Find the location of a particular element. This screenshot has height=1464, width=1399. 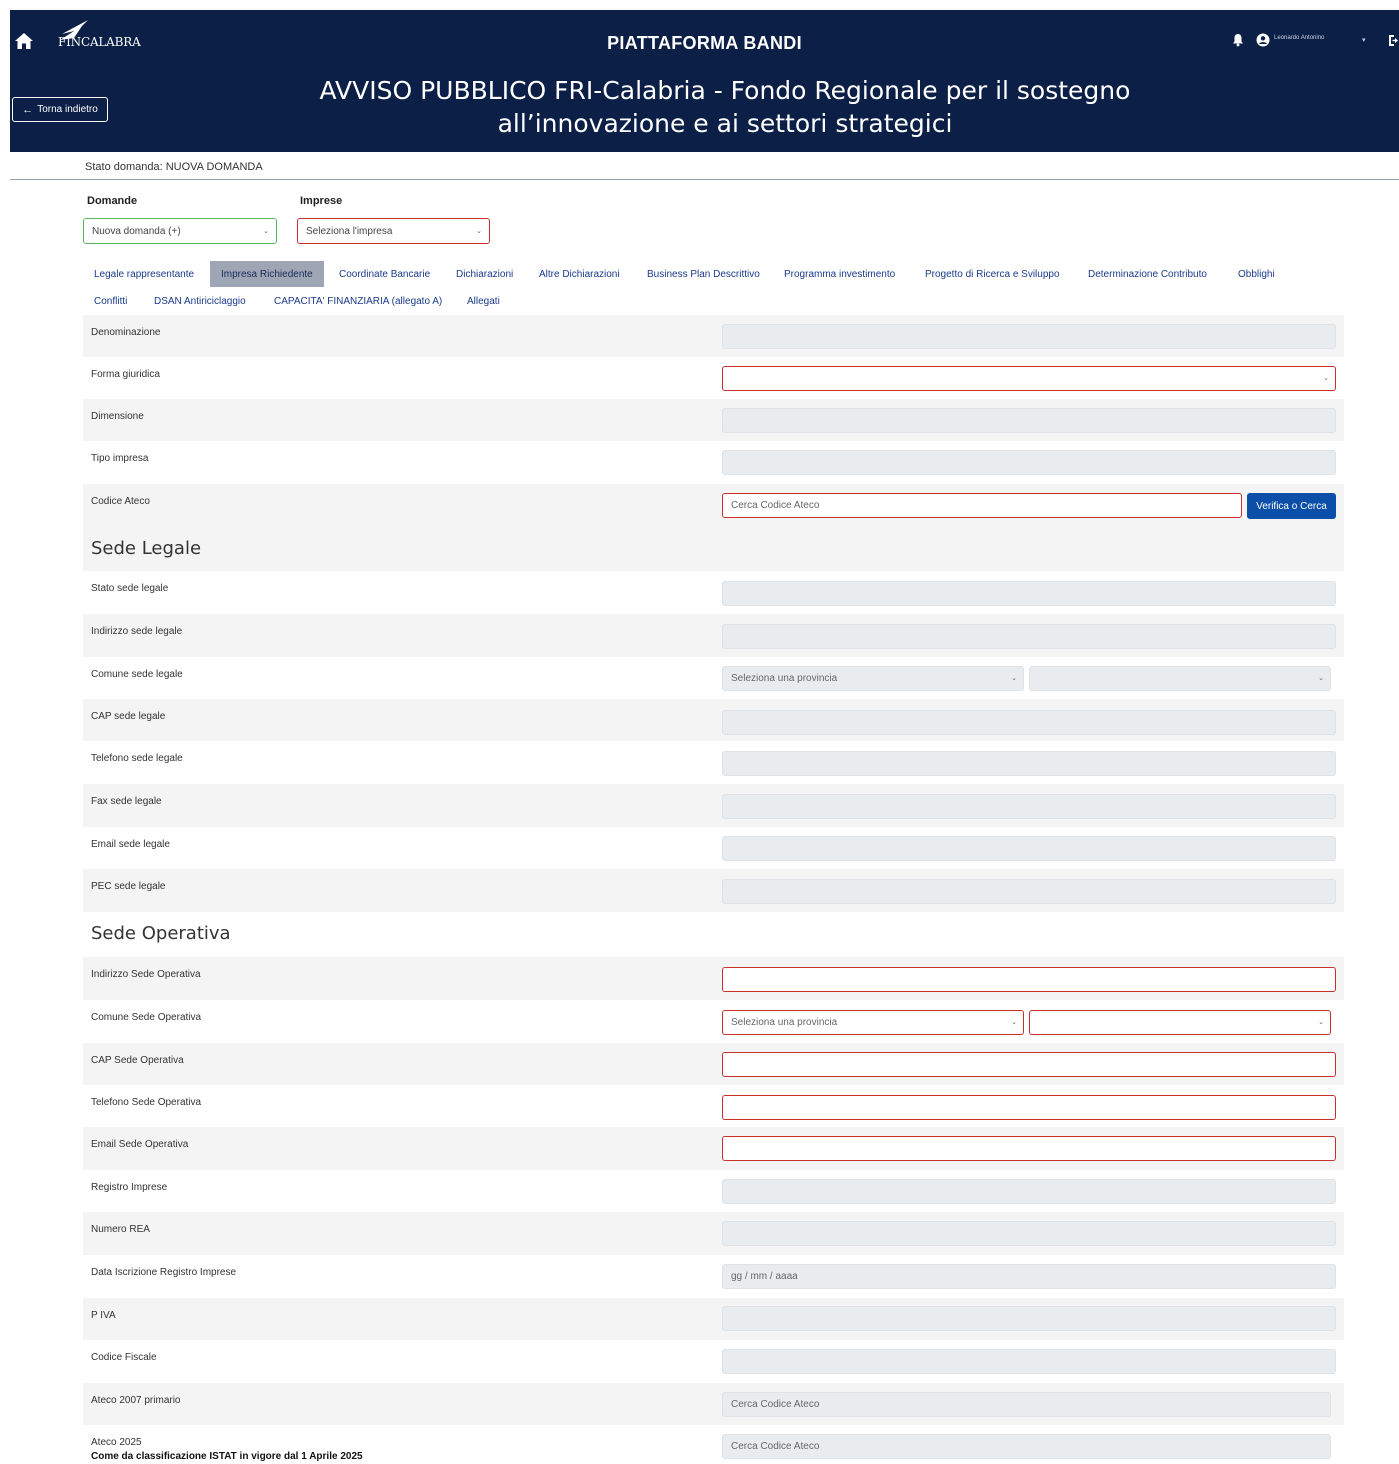

forma-giuridica-select: ⌄ is located at coordinates (1029, 378).